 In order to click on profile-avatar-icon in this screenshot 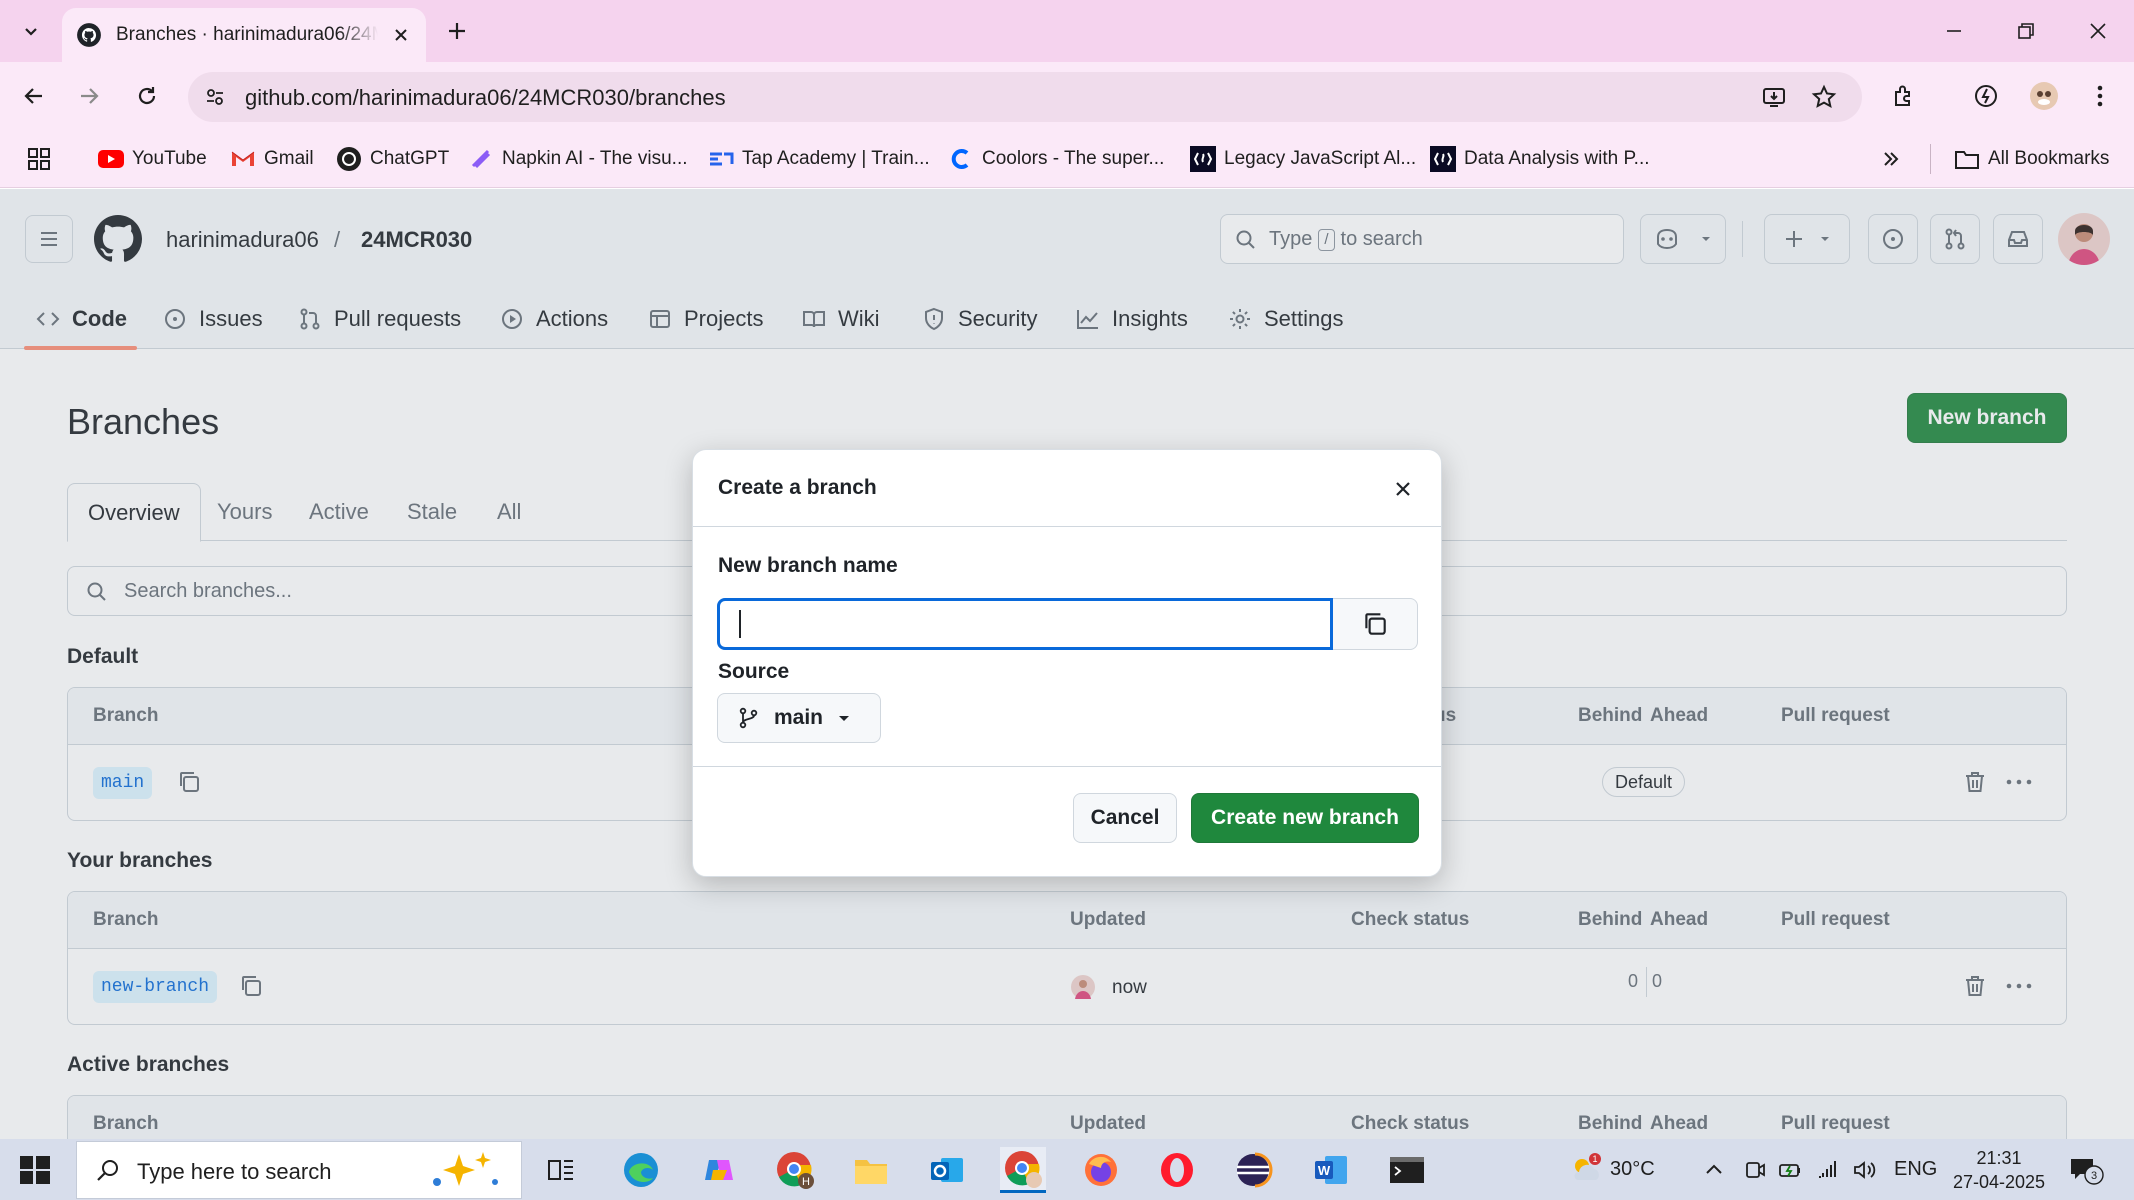, I will do `click(2044, 96)`.